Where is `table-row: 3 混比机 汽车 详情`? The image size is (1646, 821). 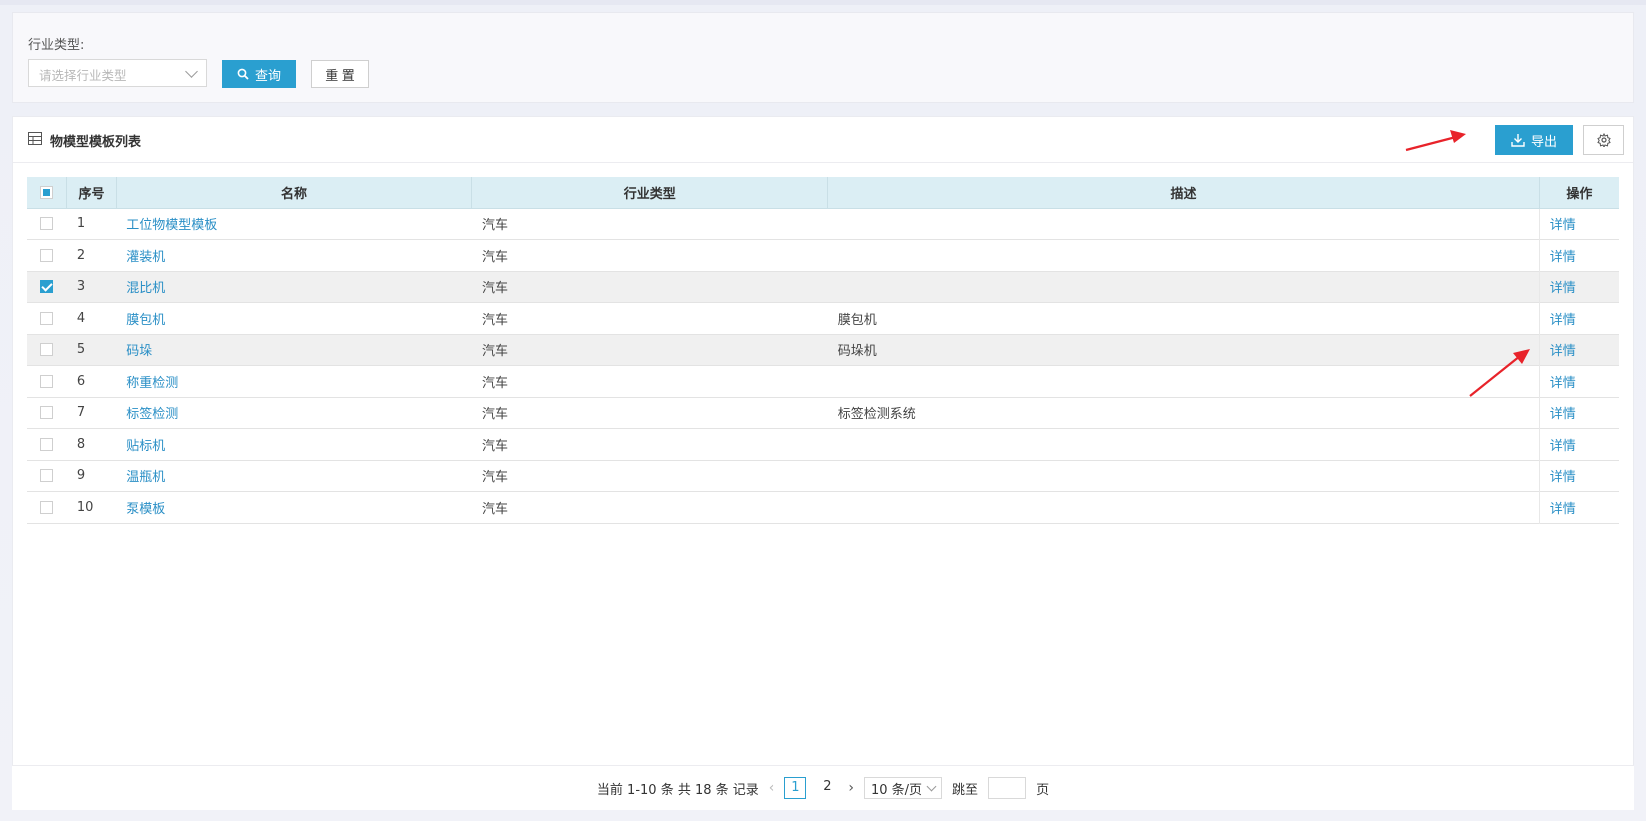 table-row: 3 混比机 汽车 详情 is located at coordinates (823, 287).